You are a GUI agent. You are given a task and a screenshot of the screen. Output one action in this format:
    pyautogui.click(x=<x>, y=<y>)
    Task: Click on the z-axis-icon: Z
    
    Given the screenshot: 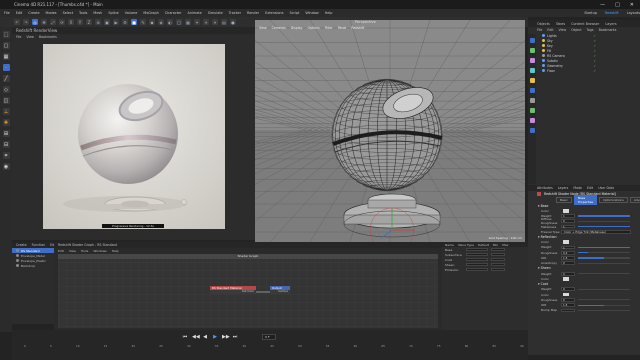 What is the action you would take?
    pyautogui.click(x=89, y=22)
    